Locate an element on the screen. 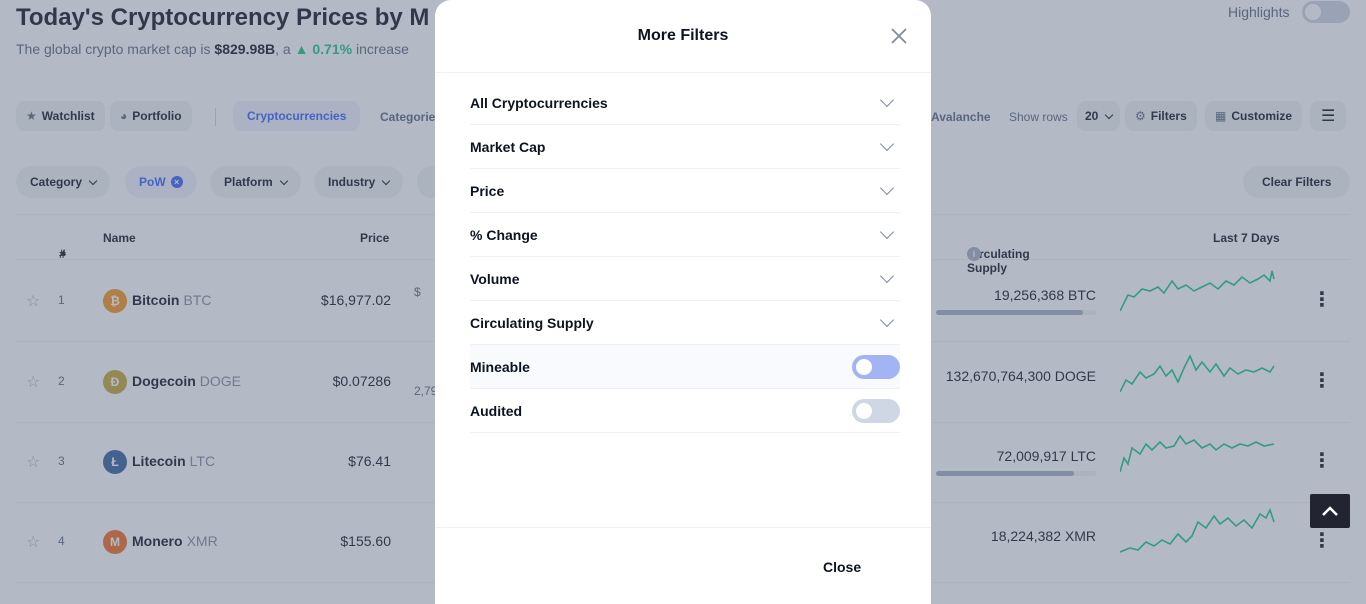 The height and width of the screenshot is (604, 1366). filter-row-market-cap: Market Cap is located at coordinates (685, 147).